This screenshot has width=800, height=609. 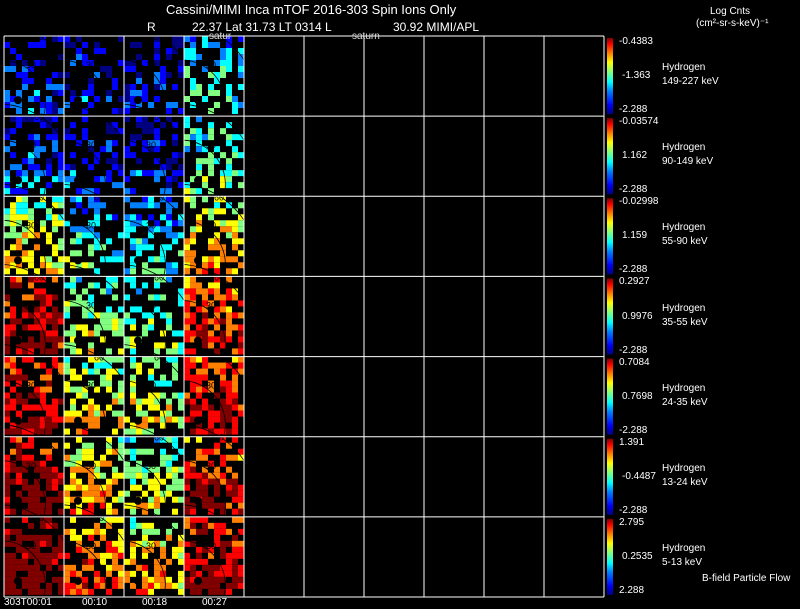 I want to click on sky-map-panel: 3060, so click(x=220, y=150).